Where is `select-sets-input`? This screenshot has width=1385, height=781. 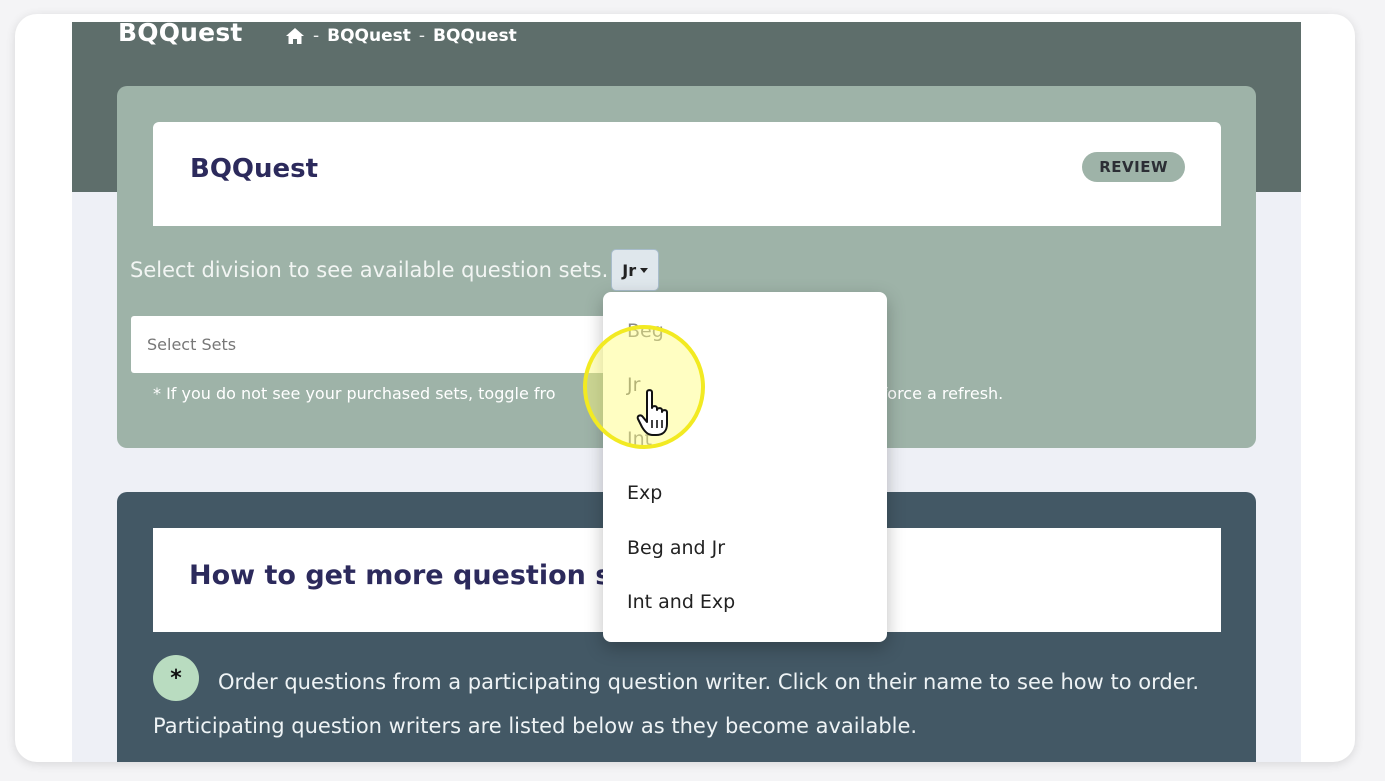
select-sets-input is located at coordinates (396, 344).